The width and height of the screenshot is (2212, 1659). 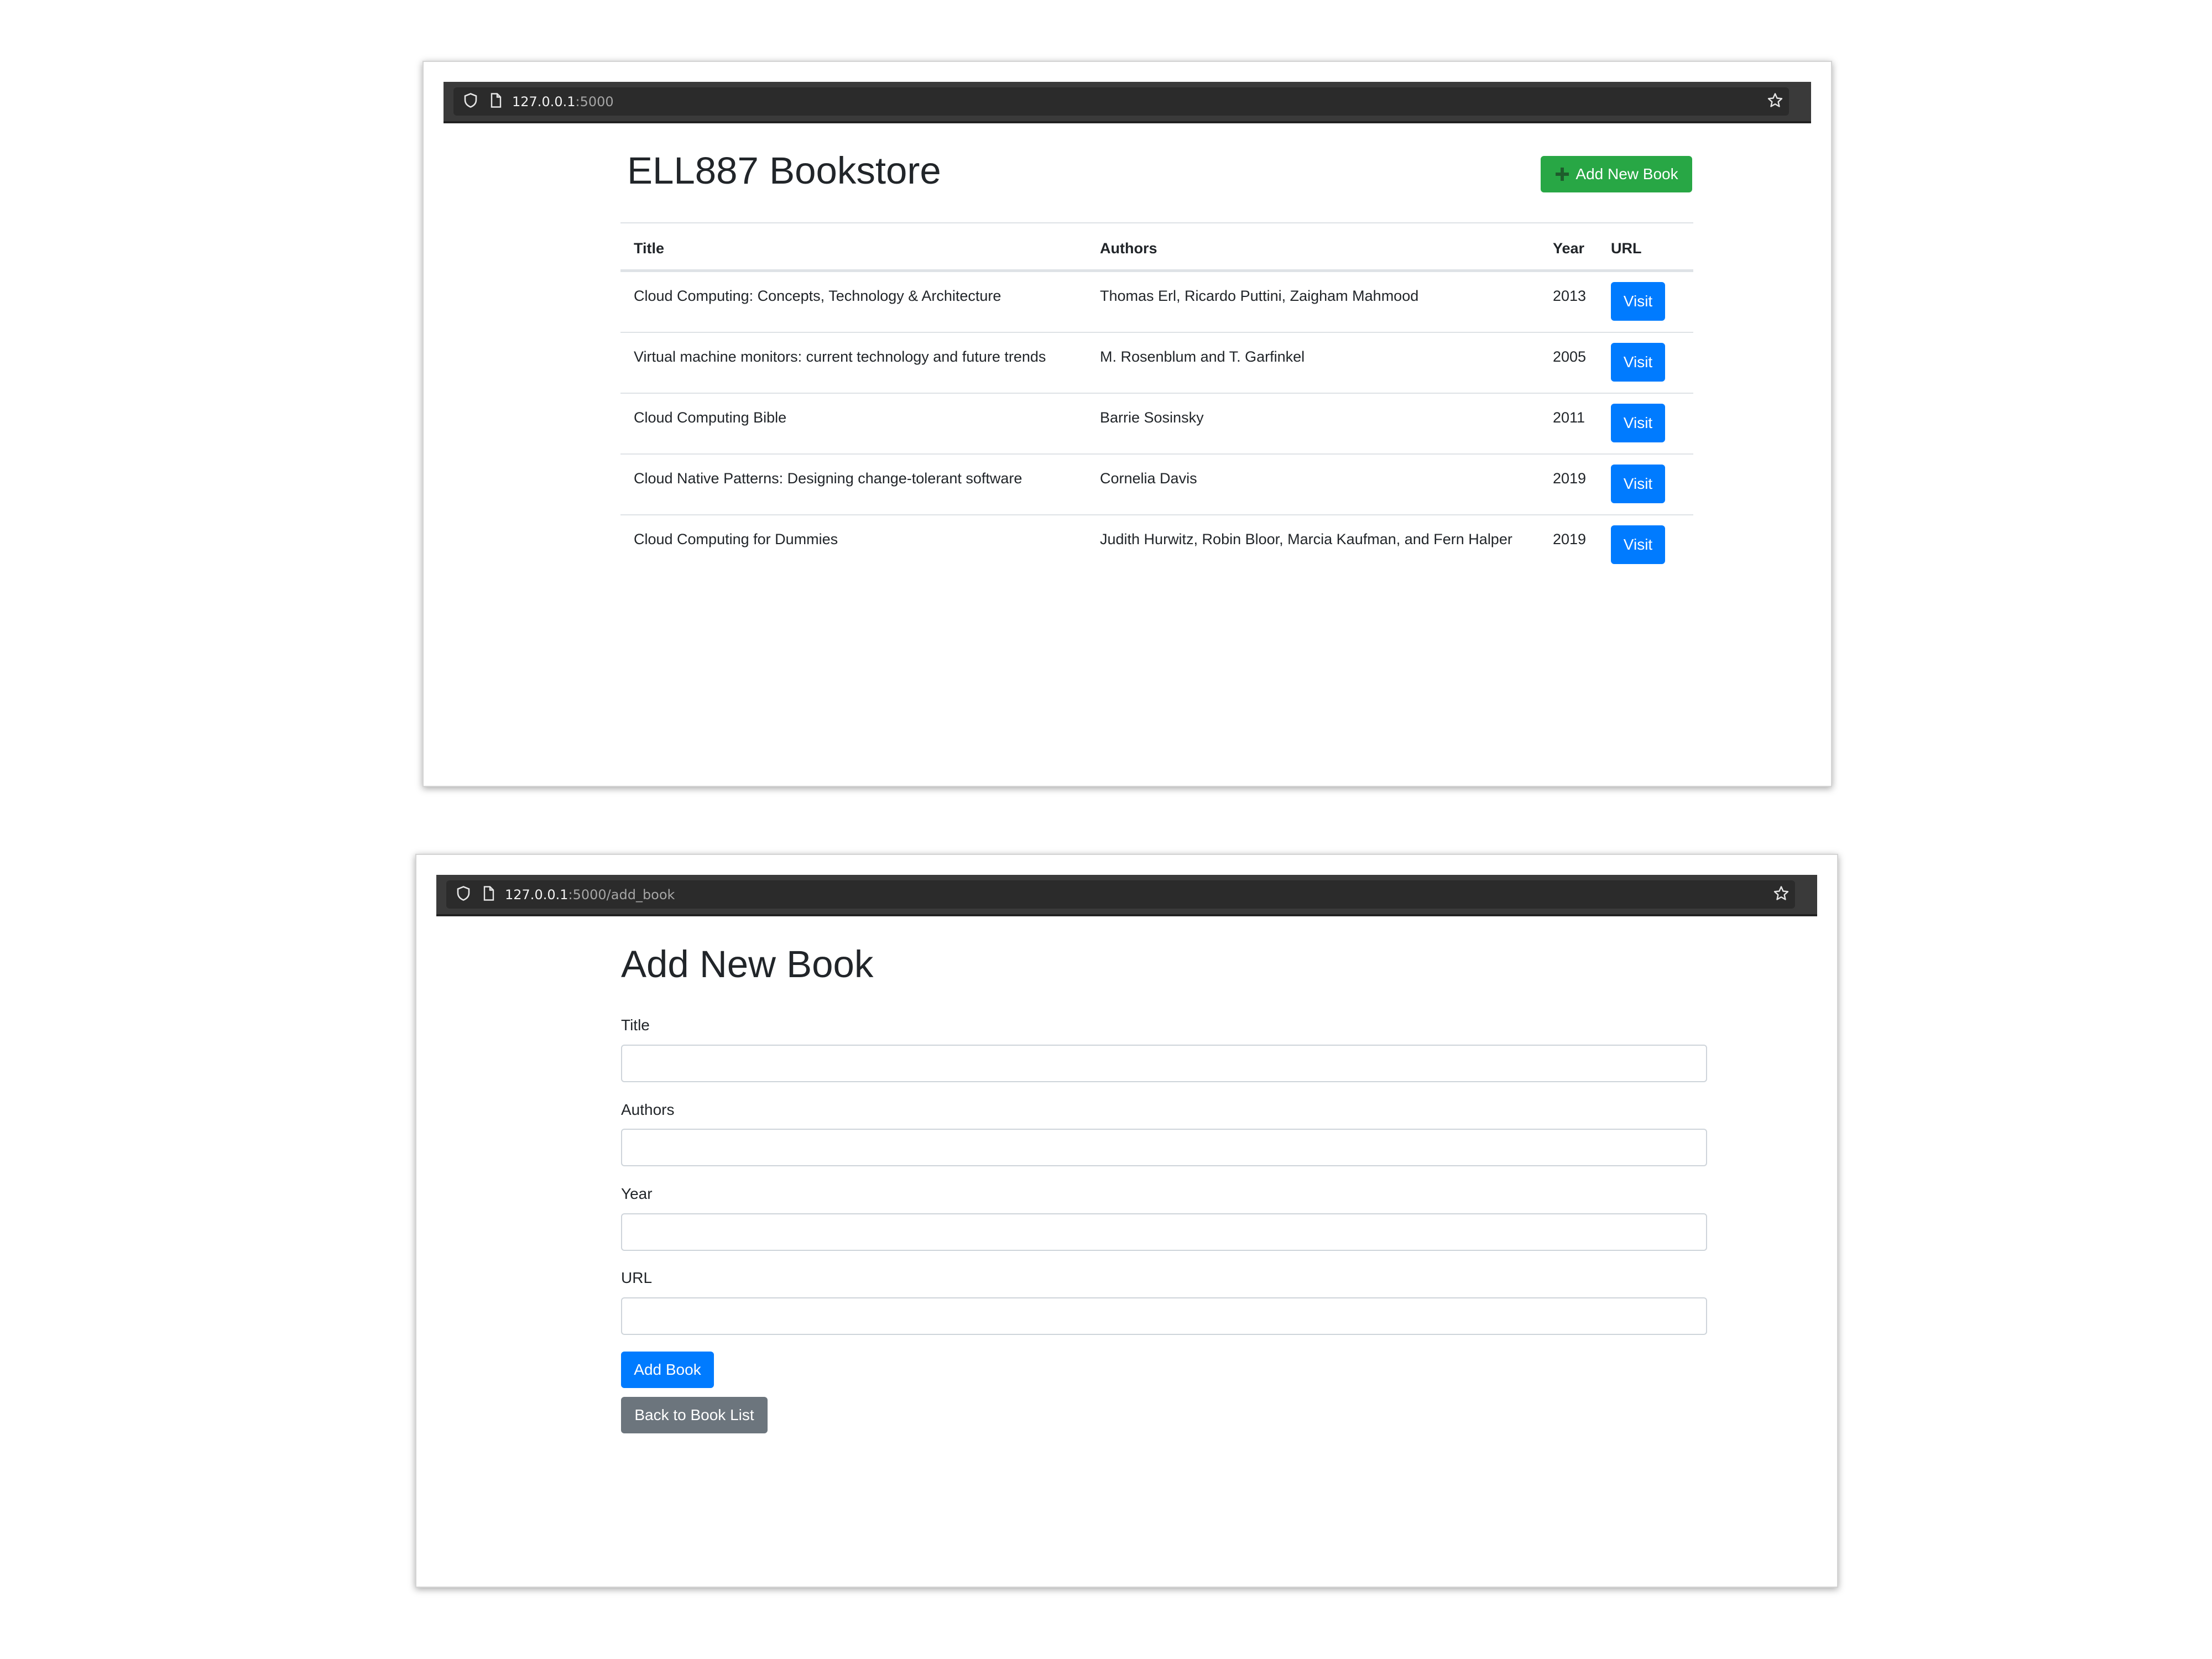 I want to click on book-title: Cloud Computing for Dummies, so click(x=736, y=539).